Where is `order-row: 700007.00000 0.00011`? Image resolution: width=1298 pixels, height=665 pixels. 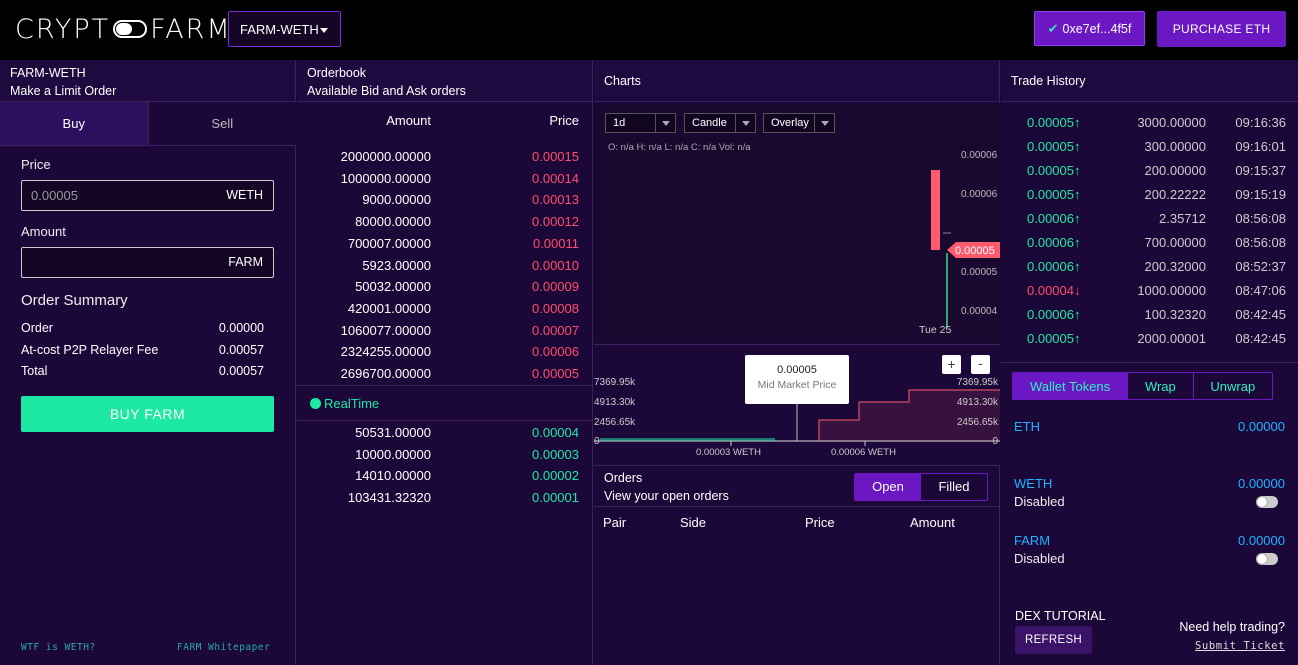
order-row: 700007.00000 0.00011 is located at coordinates (445, 243).